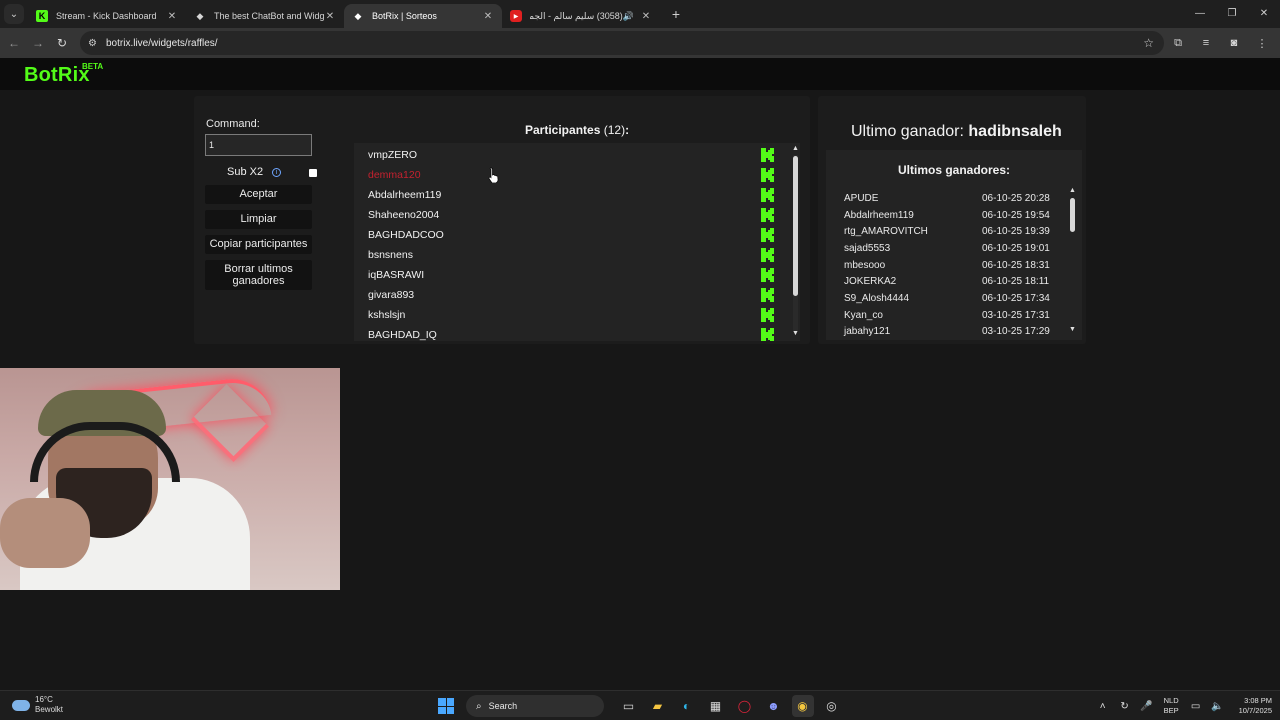 This screenshot has width=1280, height=720. What do you see at coordinates (1171, 706) in the screenshot?
I see `language-indicator: NLD BEP` at bounding box center [1171, 706].